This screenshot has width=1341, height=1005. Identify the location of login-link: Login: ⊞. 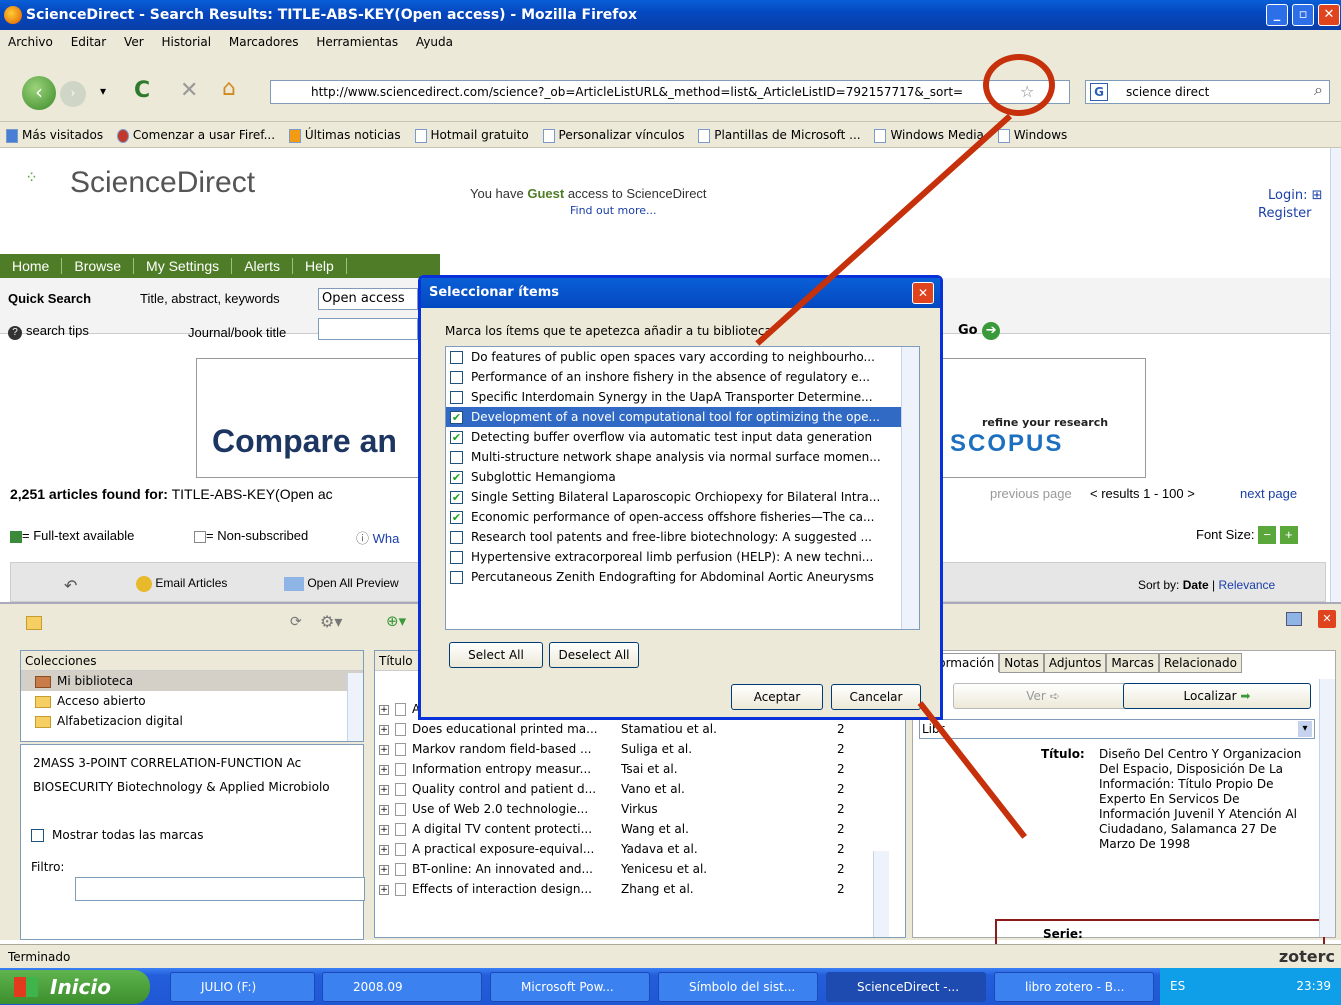
(1295, 195).